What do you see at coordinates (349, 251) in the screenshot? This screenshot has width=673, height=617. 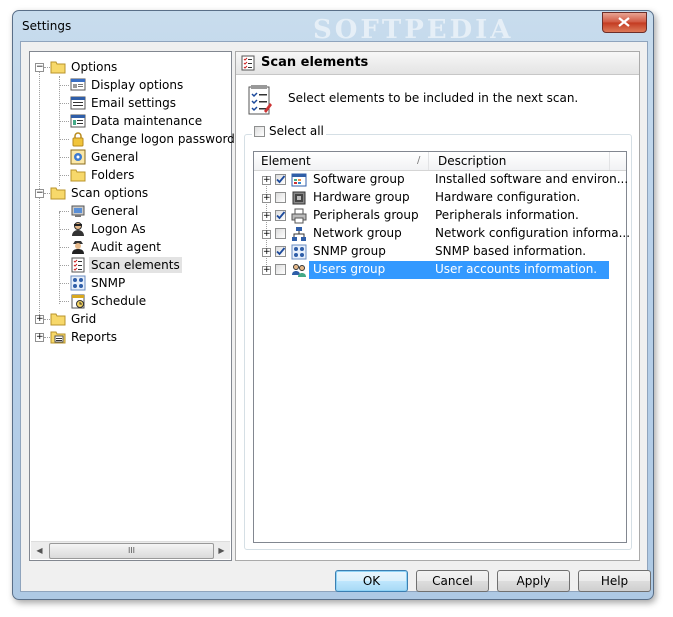 I see `row-element: SNMP group` at bounding box center [349, 251].